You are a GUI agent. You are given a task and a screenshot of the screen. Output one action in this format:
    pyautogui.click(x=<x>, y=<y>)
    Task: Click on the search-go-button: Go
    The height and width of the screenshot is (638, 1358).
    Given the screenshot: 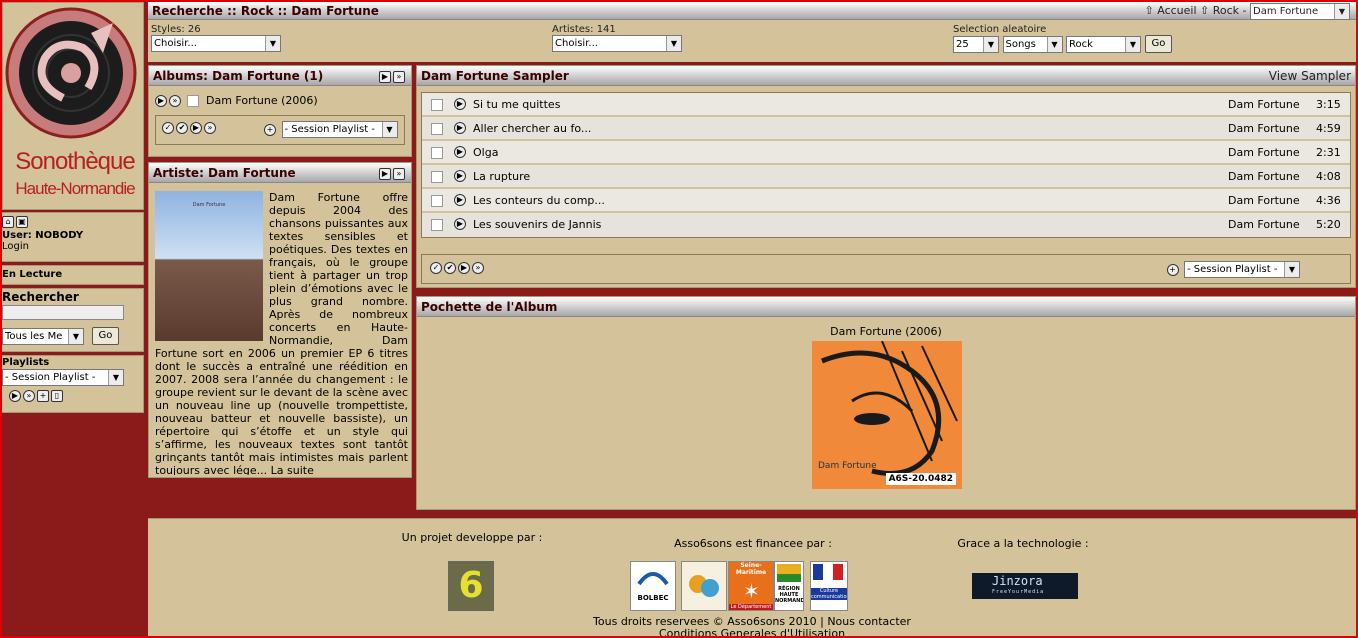 What is the action you would take?
    pyautogui.click(x=105, y=336)
    